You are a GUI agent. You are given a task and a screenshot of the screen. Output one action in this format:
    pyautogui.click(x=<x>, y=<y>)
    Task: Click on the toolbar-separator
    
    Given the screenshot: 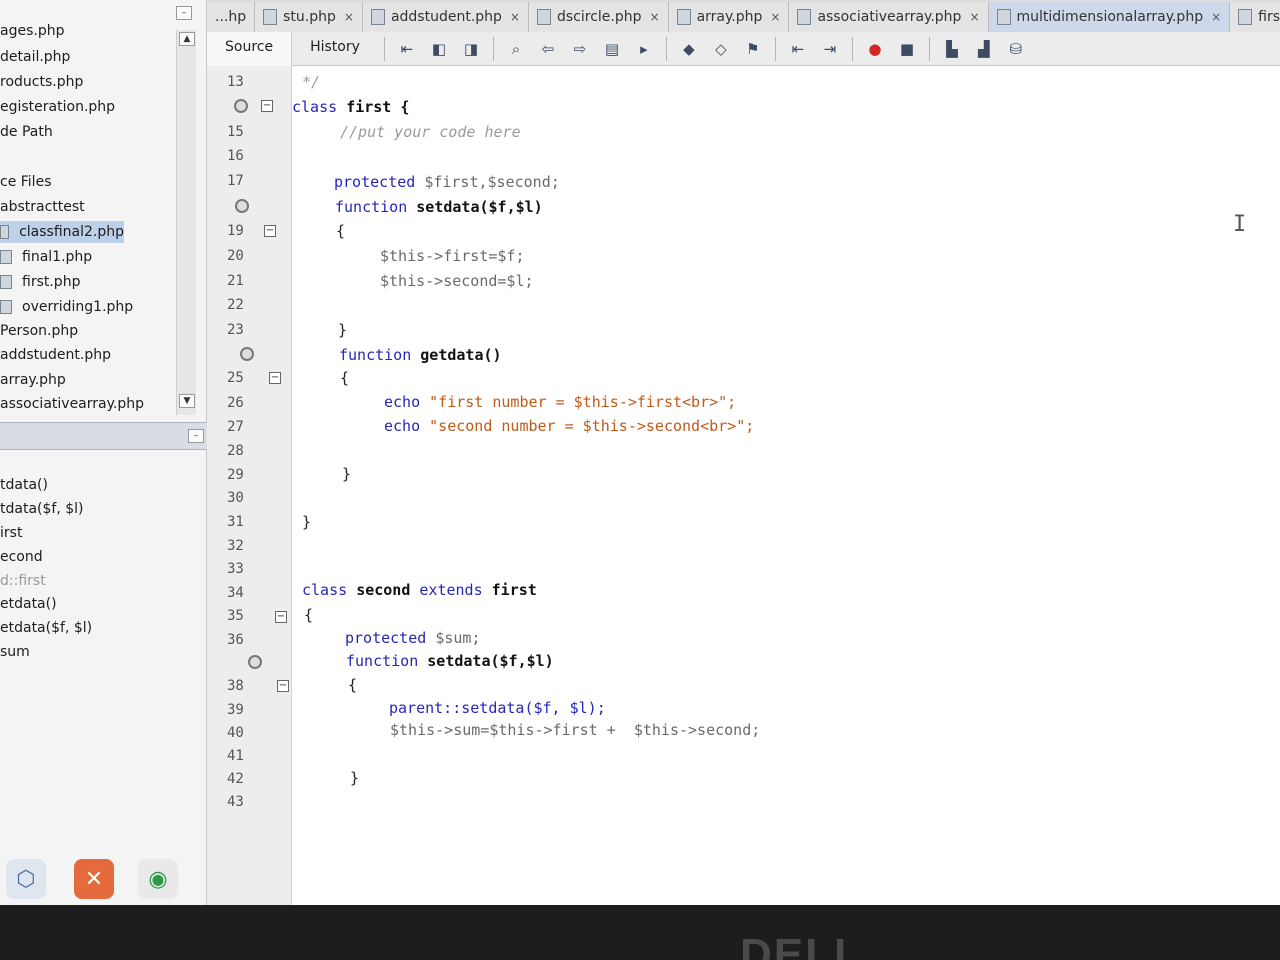 What is the action you would take?
    pyautogui.click(x=775, y=48)
    